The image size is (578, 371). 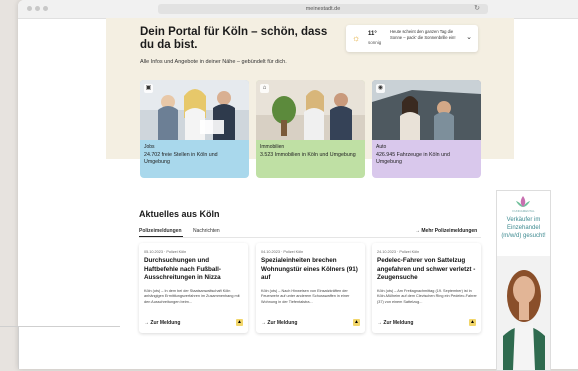 What do you see at coordinates (523, 211) in the screenshot?
I see `ad-logo-text: FUNDAMENTAL` at bounding box center [523, 211].